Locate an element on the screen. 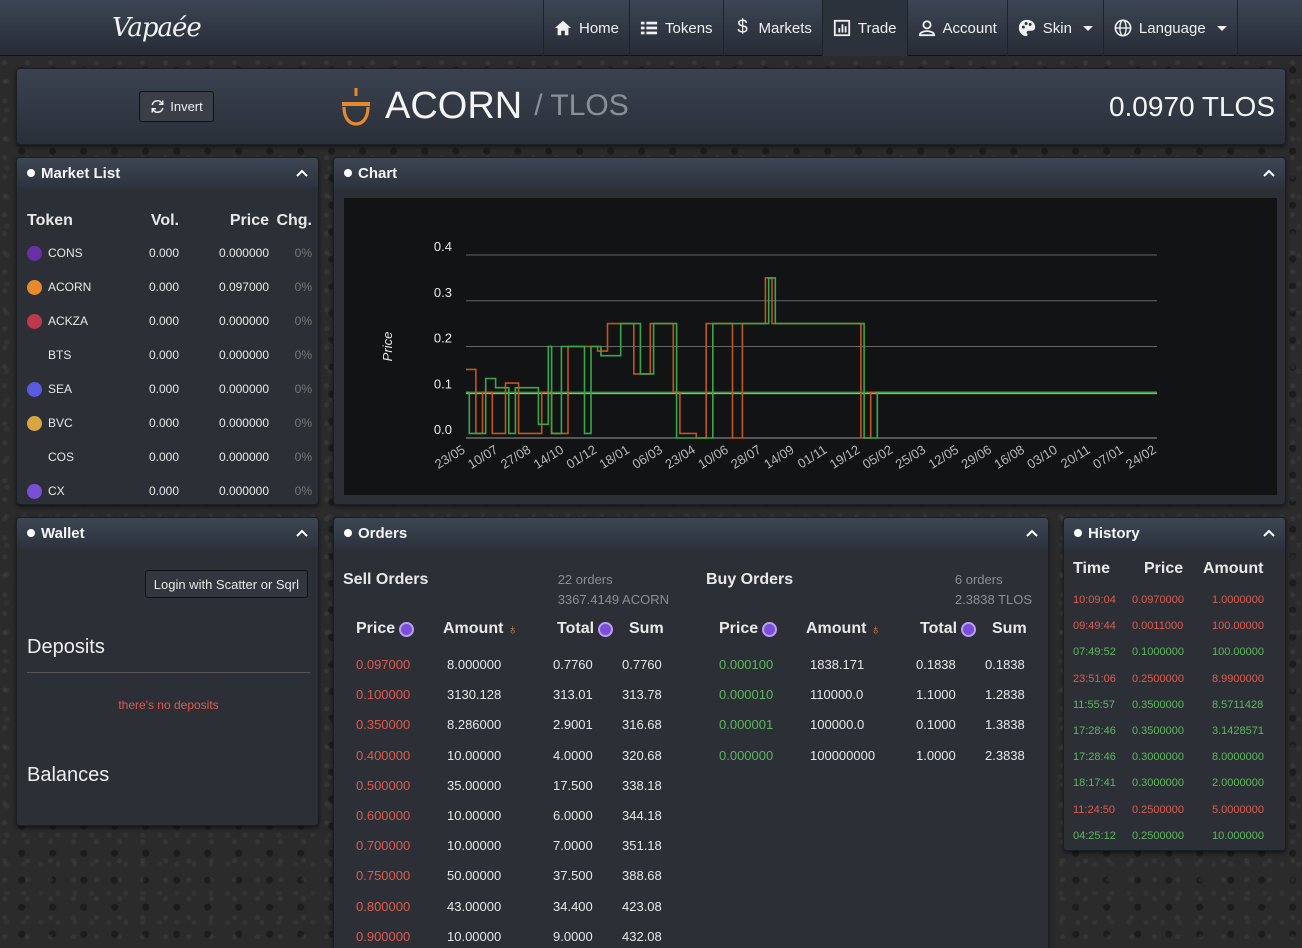 The height and width of the screenshot is (948, 1302). order-price: 0.400000 is located at coordinates (383, 755).